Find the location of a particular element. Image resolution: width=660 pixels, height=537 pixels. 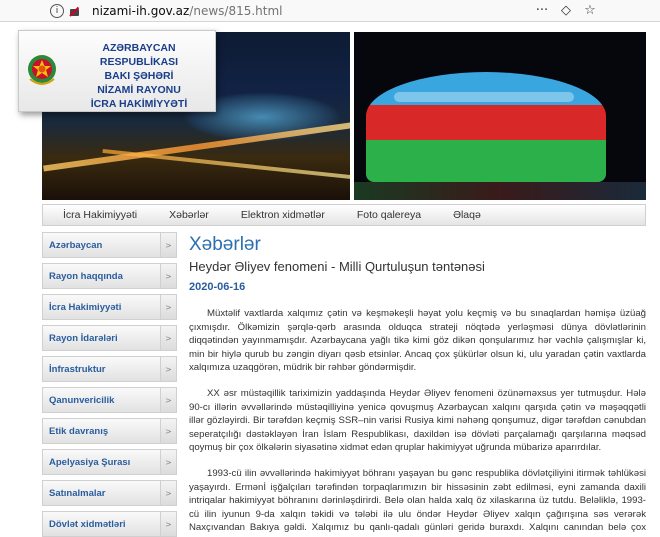

browser-address-bar: i nizami-ih.gov.az/news/815.html ··· ◇ ☆ is located at coordinates (330, 11).